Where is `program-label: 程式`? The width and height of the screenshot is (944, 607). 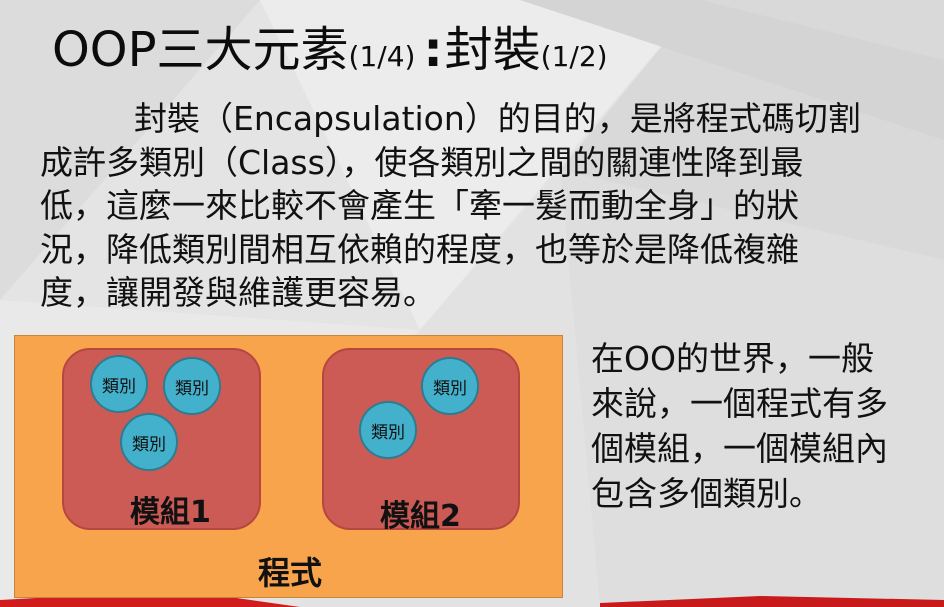 program-label: 程式 is located at coordinates (290, 573).